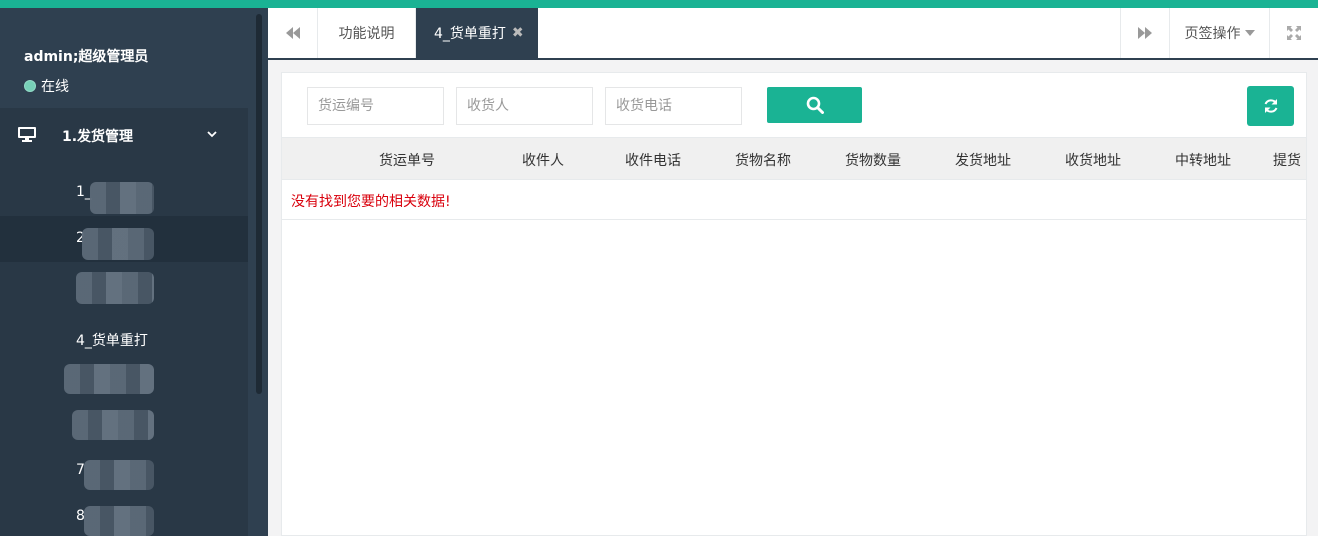 This screenshot has height=536, width=1318. What do you see at coordinates (112, 341) in the screenshot?
I see `sidebar-subitem-label: 4_货单重打` at bounding box center [112, 341].